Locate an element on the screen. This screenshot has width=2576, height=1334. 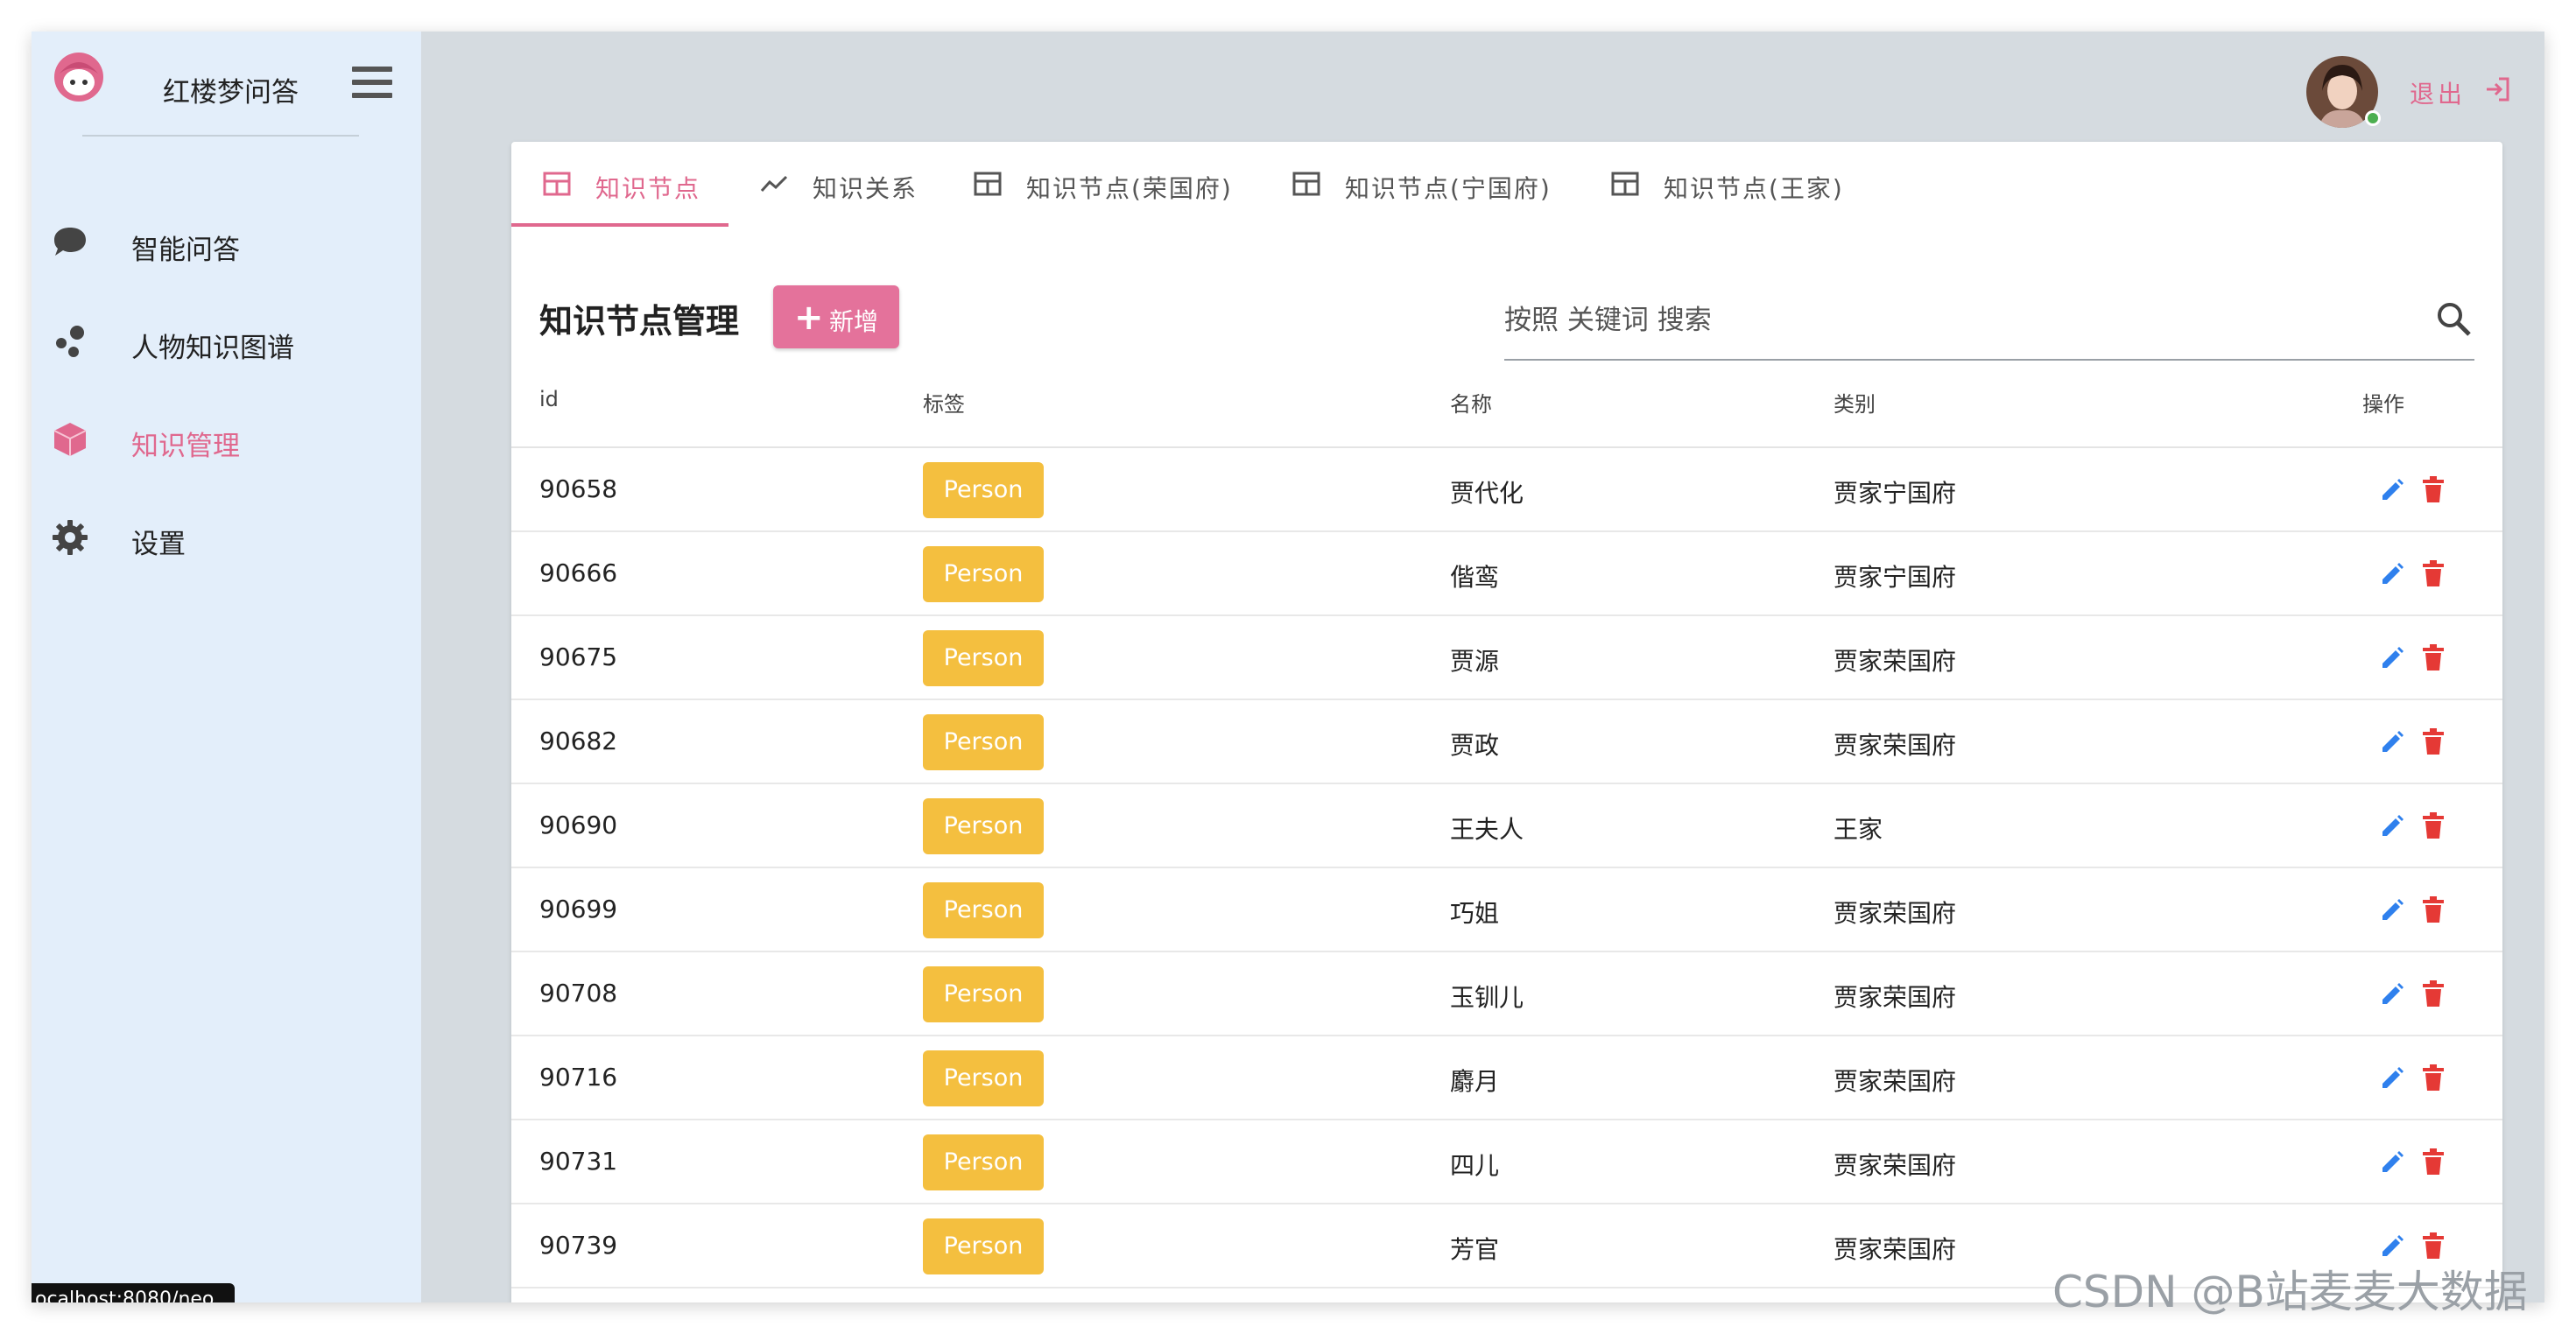
cell-name: 贾政 is located at coordinates (1475, 745).